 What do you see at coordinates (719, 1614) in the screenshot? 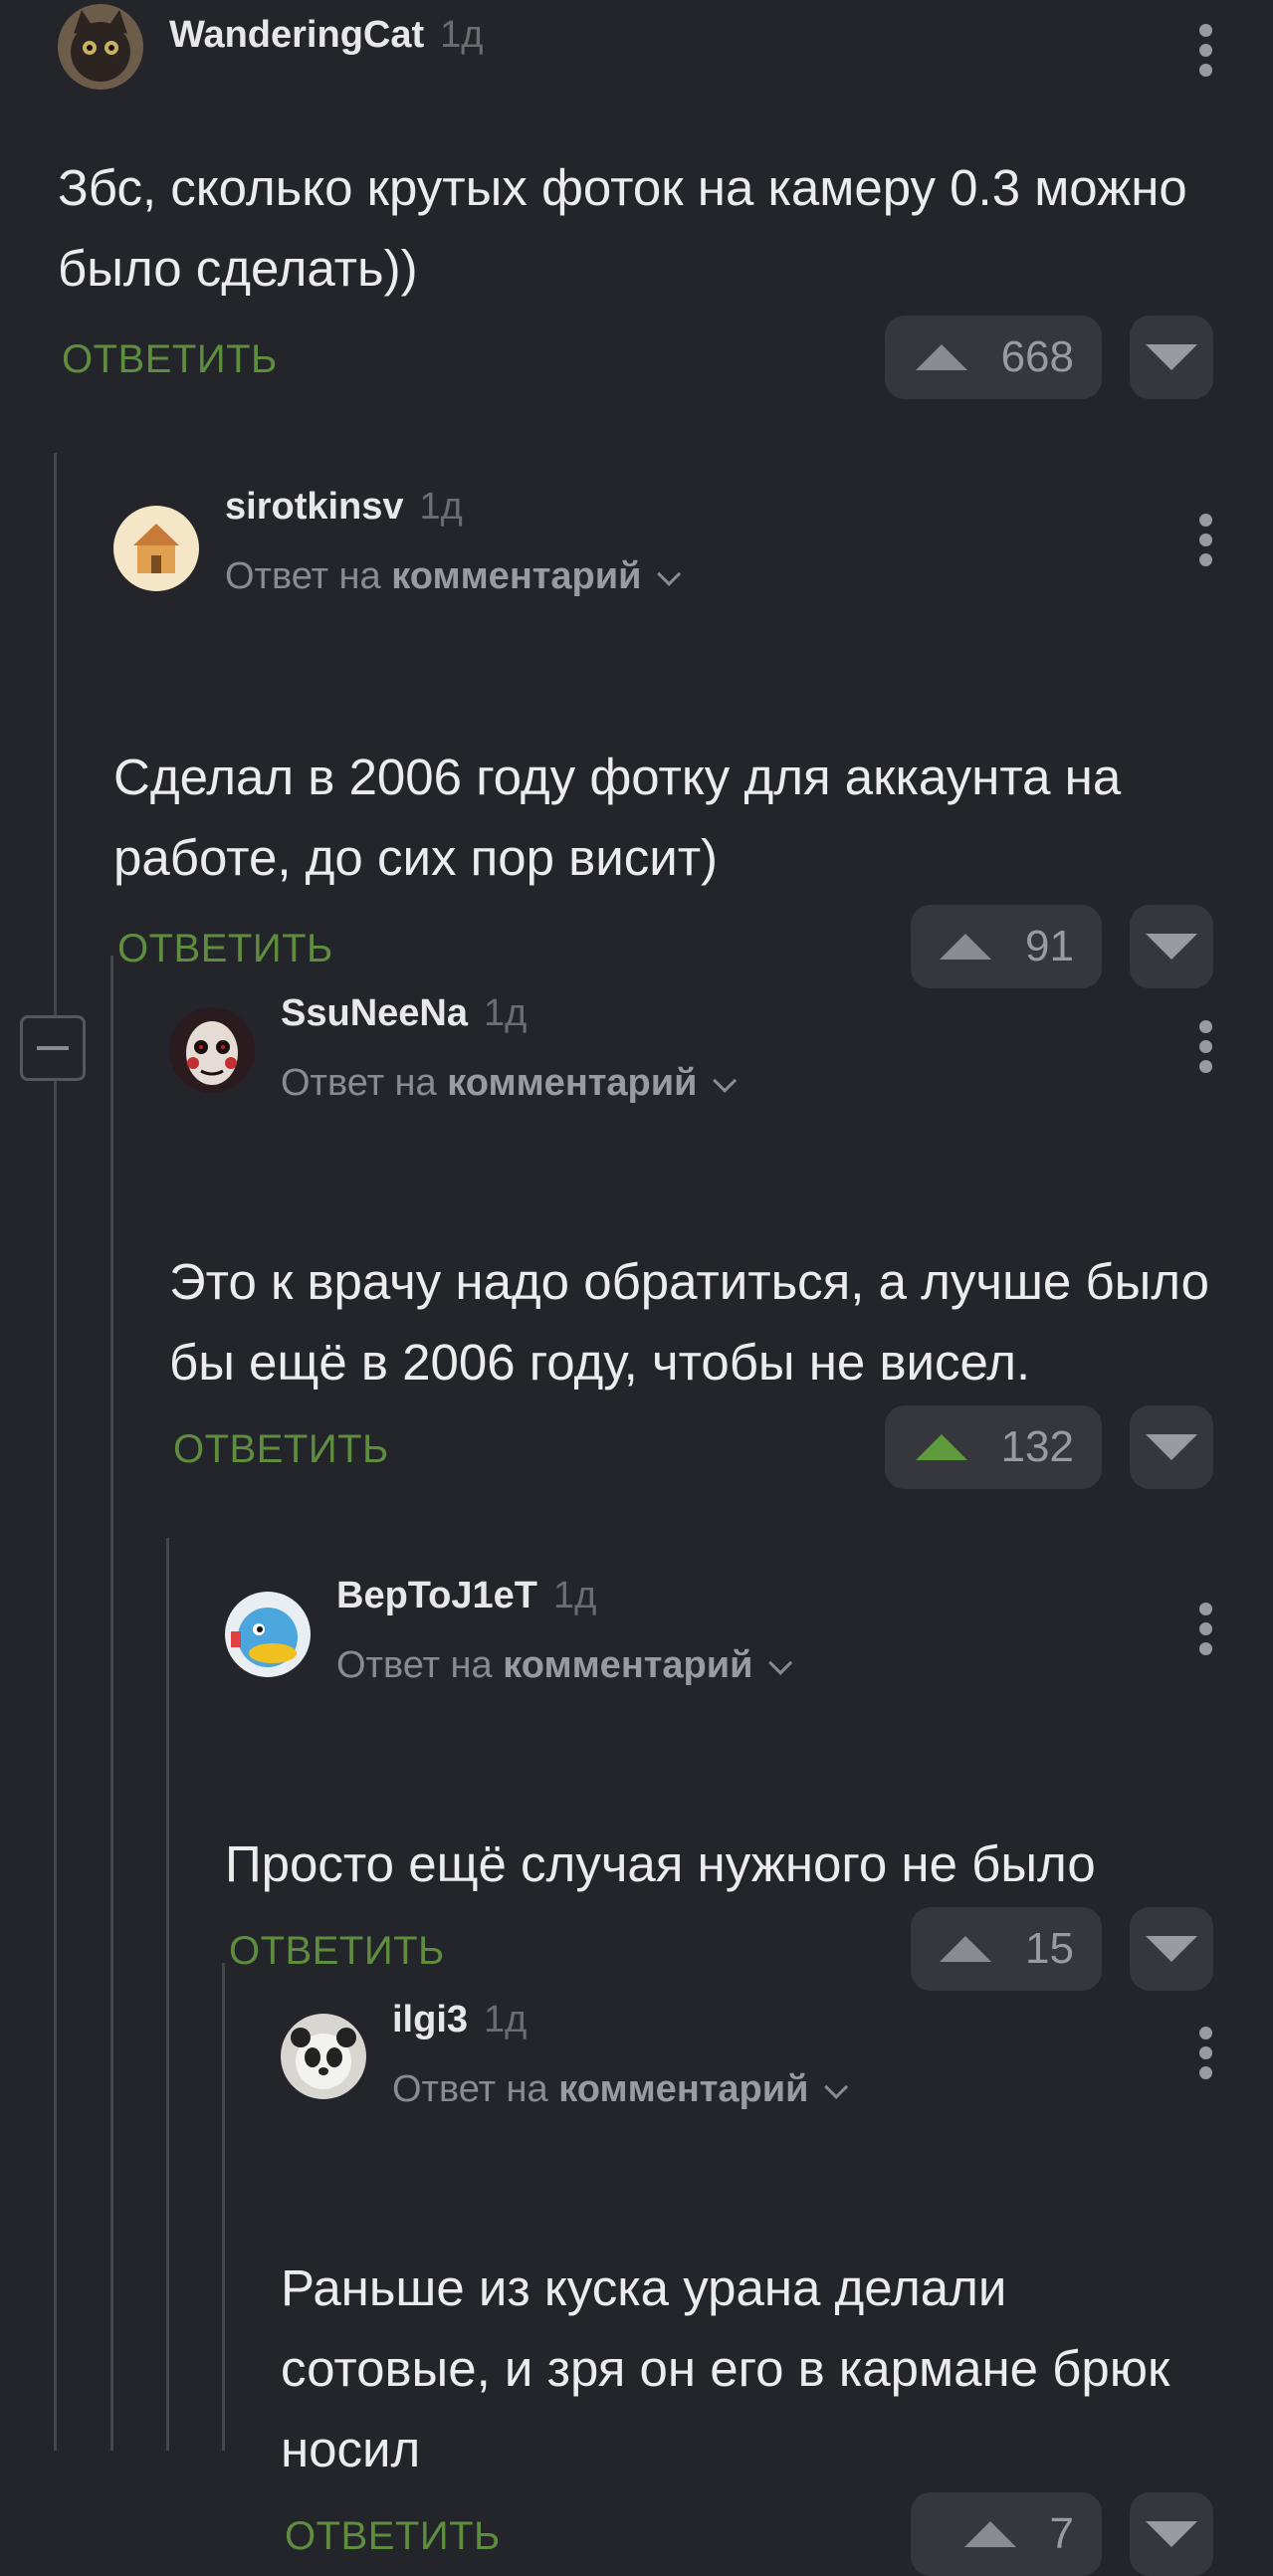
I see `comment-header: BepToJ1eT 1д Ответ на комментарий` at bounding box center [719, 1614].